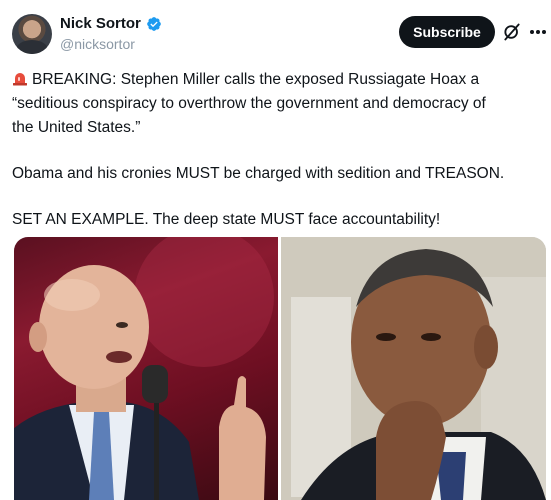 The image size is (551, 500). I want to click on post-line-3: the United States.”, so click(76, 127).